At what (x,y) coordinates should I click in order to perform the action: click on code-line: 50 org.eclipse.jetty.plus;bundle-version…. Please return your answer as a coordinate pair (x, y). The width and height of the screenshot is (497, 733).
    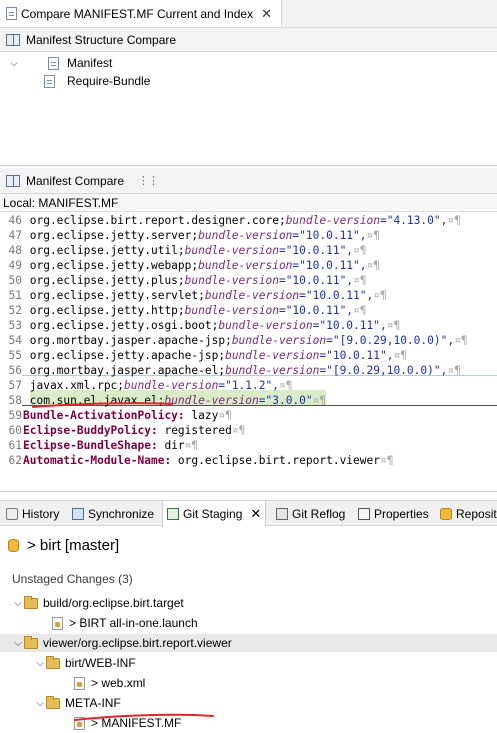
    Looking at the image, I should click on (248, 280).